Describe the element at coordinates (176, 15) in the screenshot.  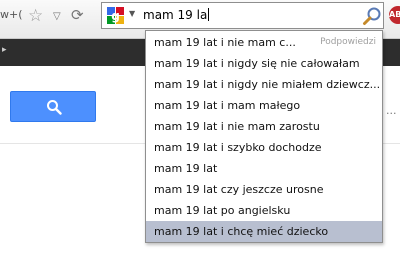
I see `search-input: mam 19 la` at that location.